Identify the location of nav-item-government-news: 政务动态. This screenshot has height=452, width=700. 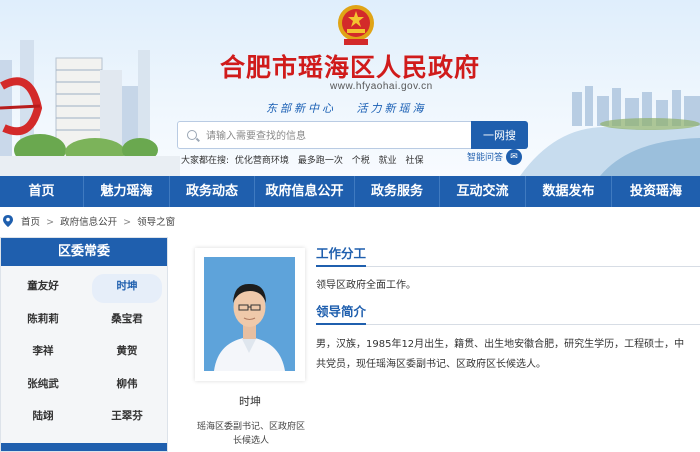
(212, 191).